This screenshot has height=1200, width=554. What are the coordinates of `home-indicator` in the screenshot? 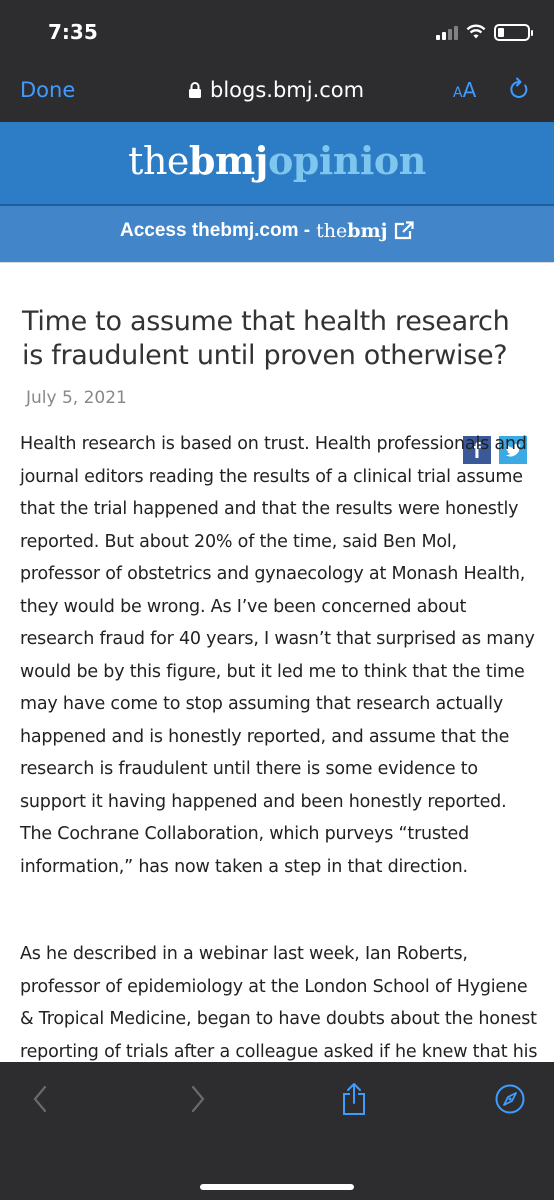 It's located at (277, 1187).